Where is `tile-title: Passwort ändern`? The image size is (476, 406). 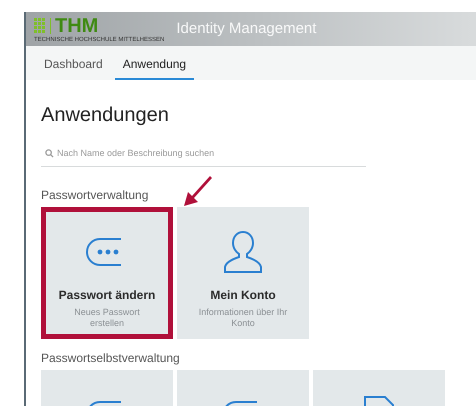
tile-title: Passwort ändern is located at coordinates (107, 295).